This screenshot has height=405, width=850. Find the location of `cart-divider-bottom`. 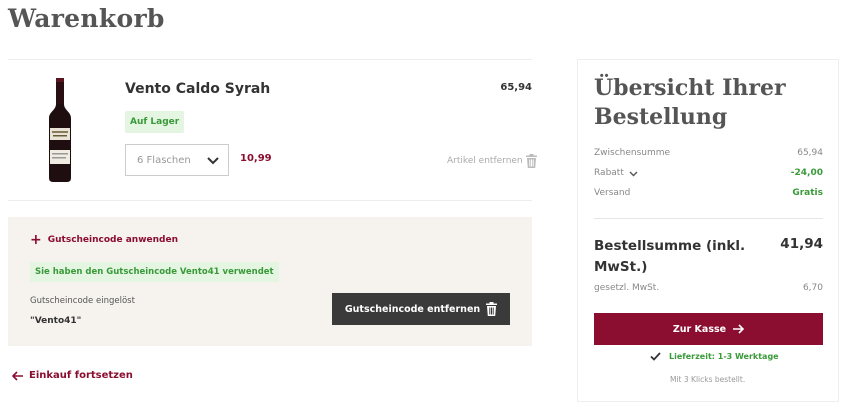

cart-divider-bottom is located at coordinates (270, 200).